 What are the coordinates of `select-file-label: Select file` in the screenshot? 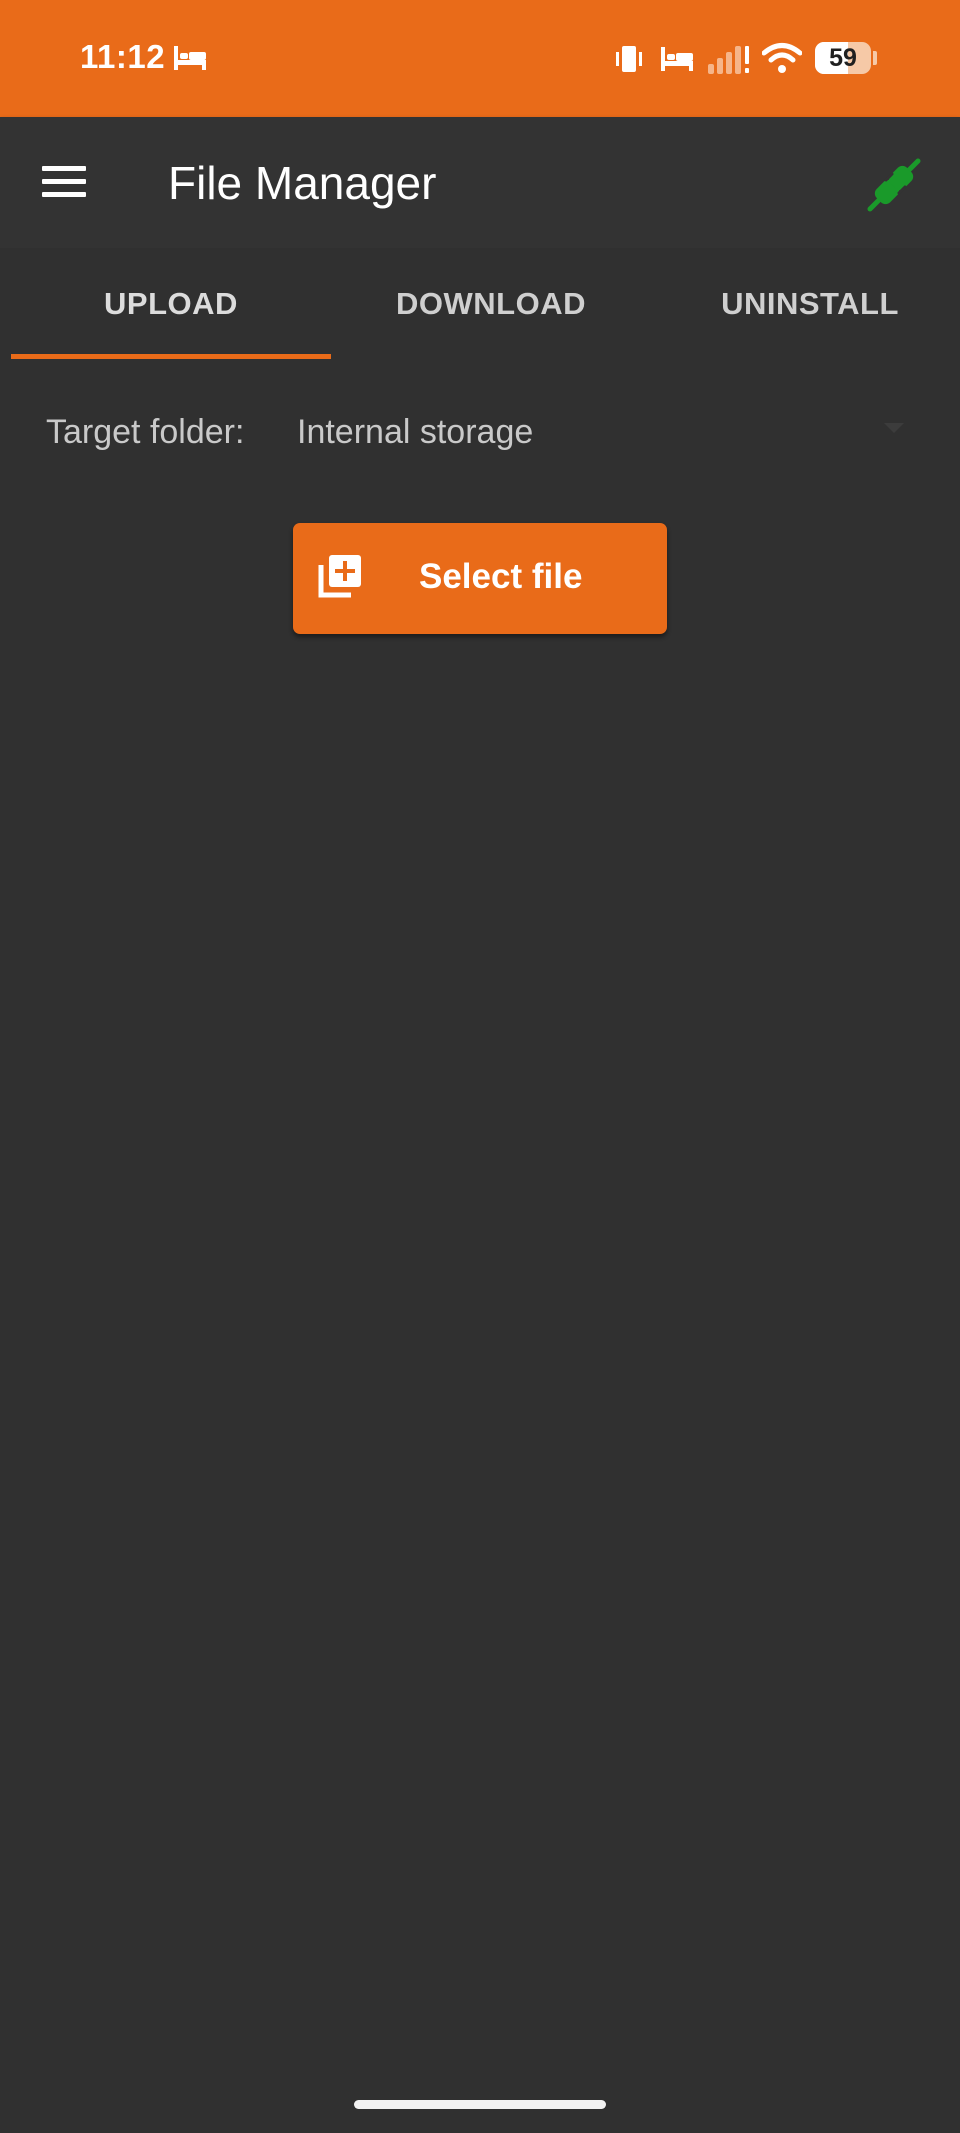 It's located at (501, 576).